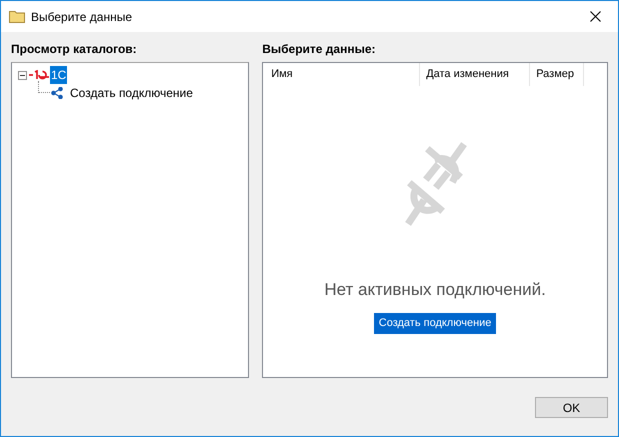  What do you see at coordinates (39, 75) in the screenshot?
I see `logo-icon` at bounding box center [39, 75].